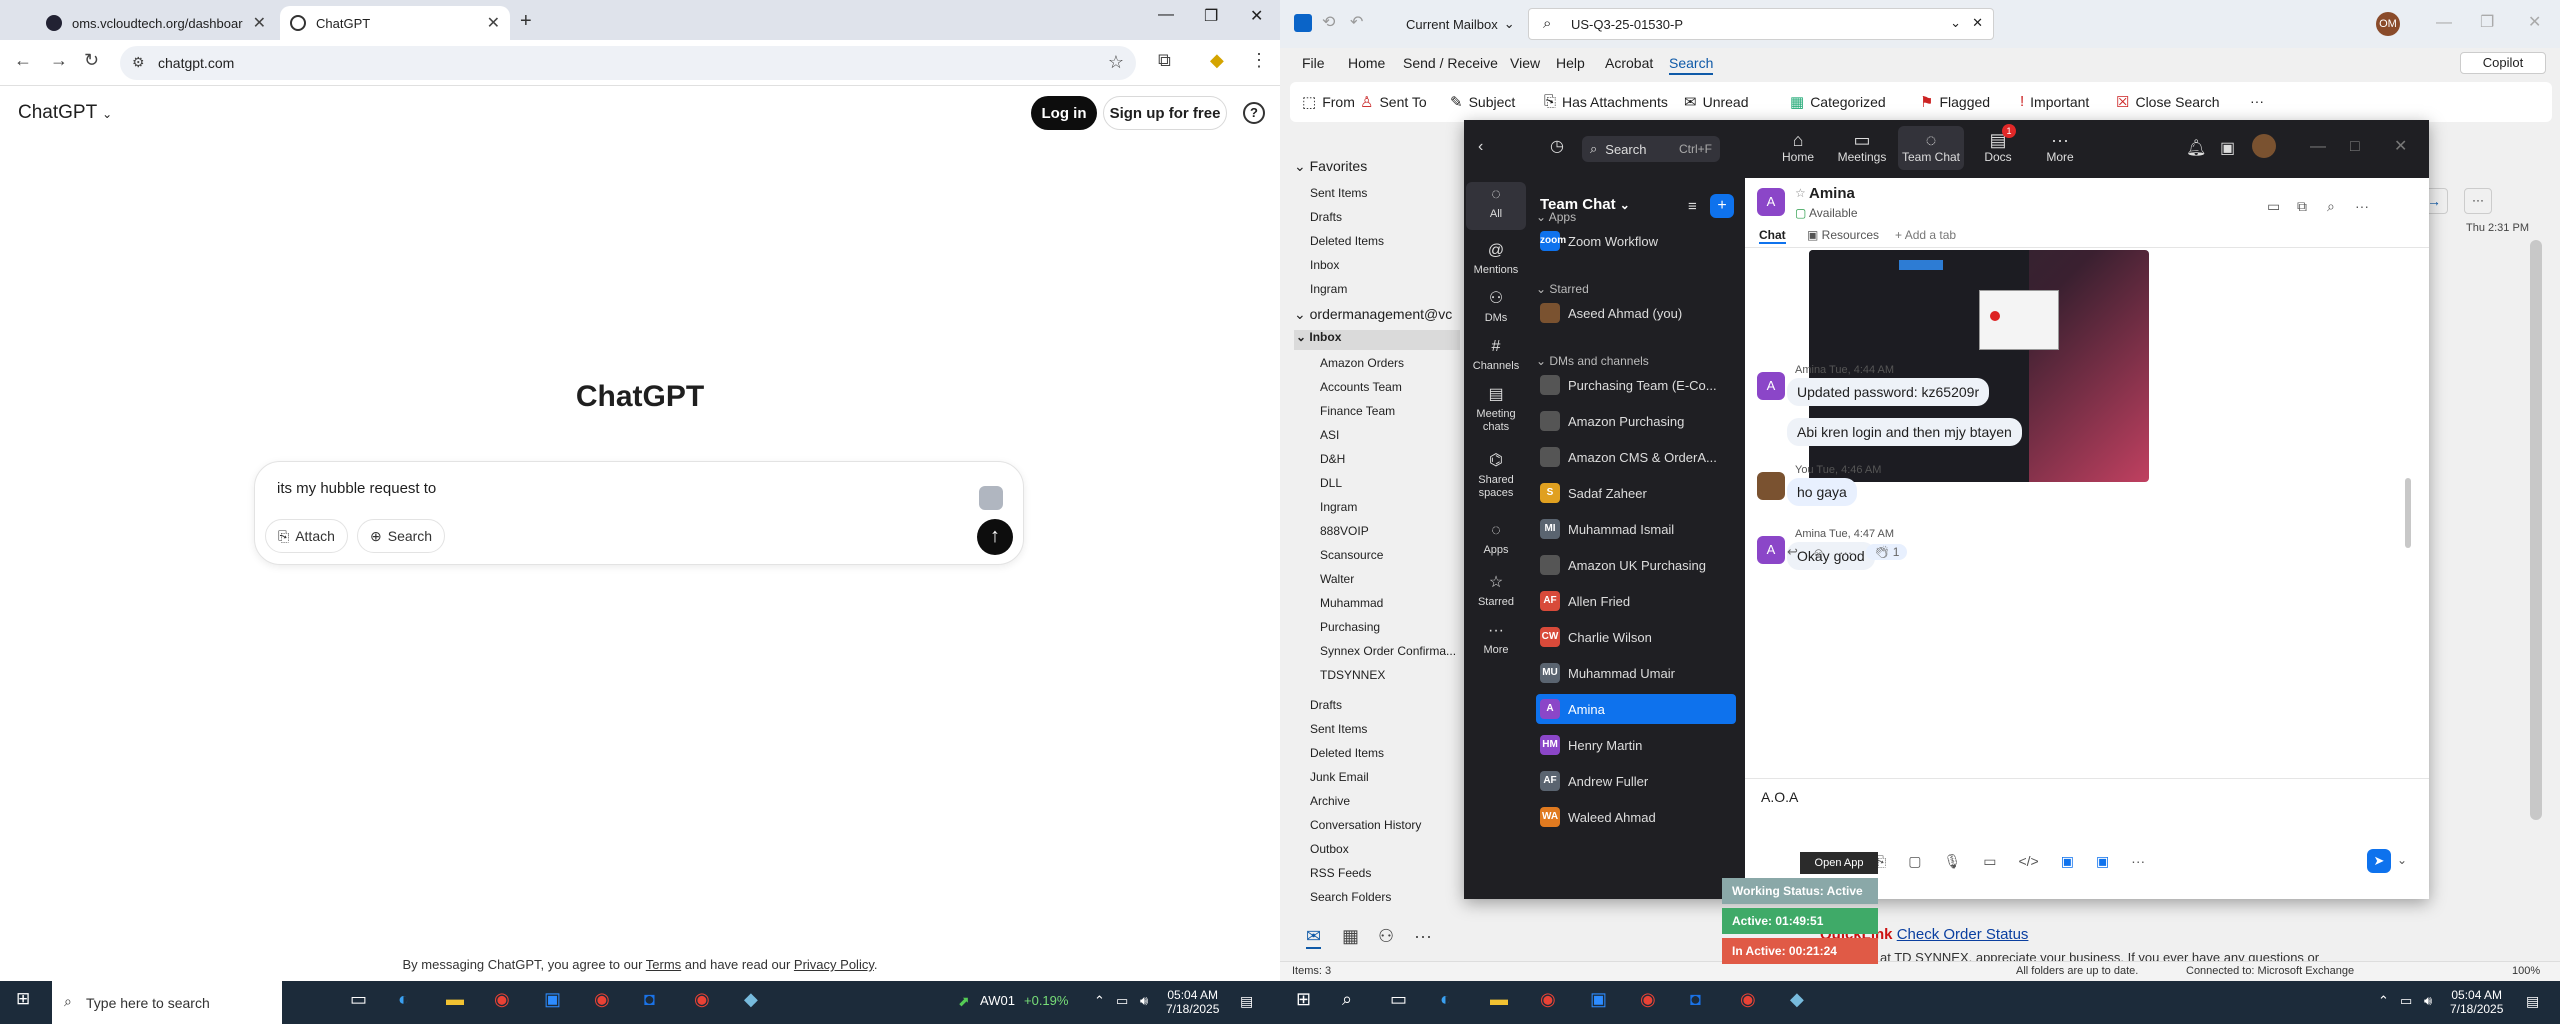  What do you see at coordinates (1636, 493) in the screenshot?
I see `chat-list-item: S Sadaf Zaheer` at bounding box center [1636, 493].